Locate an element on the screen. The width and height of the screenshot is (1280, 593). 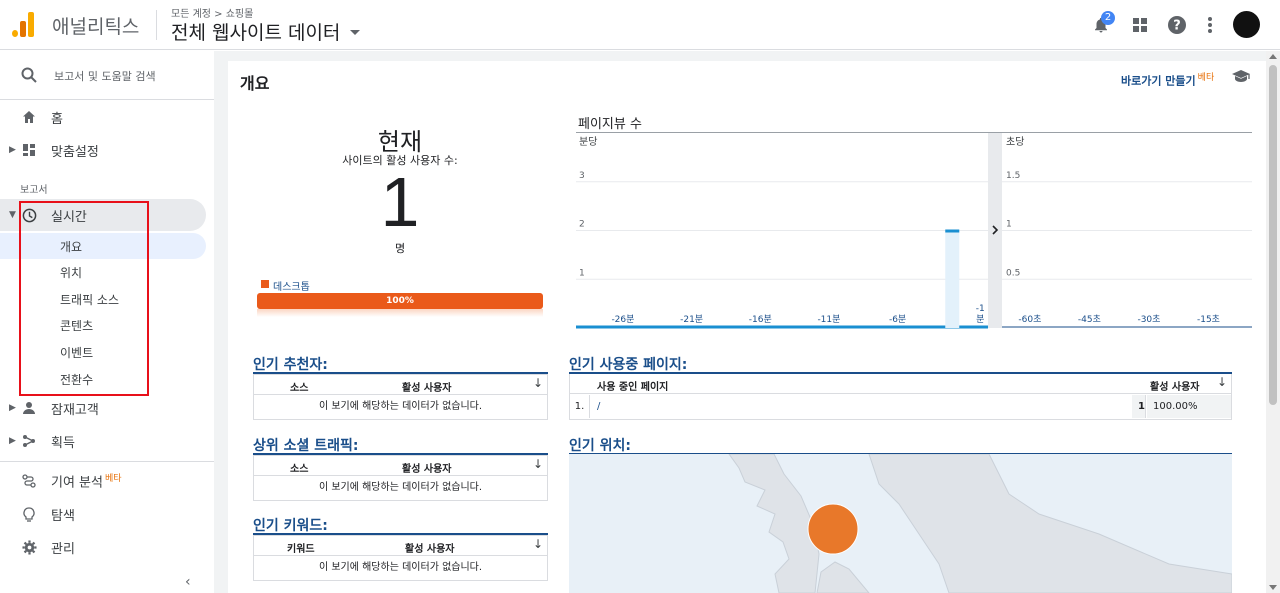
sidebar-divider is located at coordinates (107, 461).